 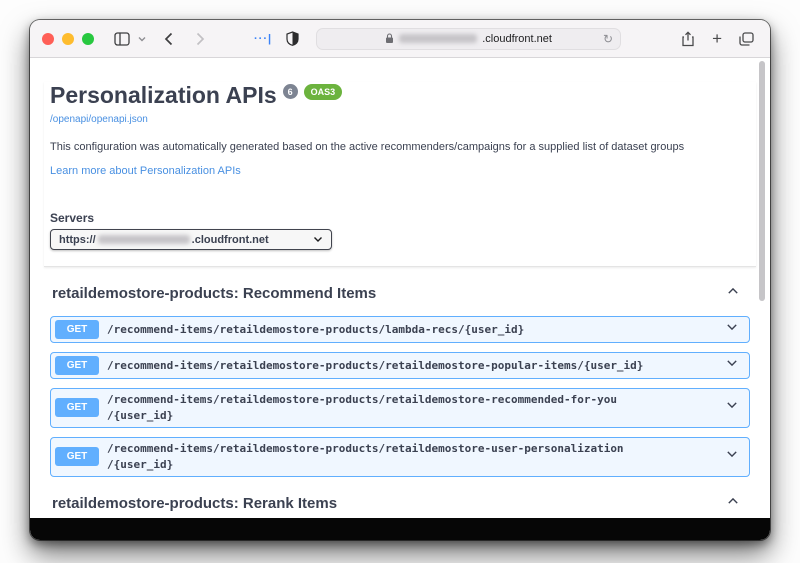 What do you see at coordinates (390, 38) in the screenshot?
I see `lock-icon` at bounding box center [390, 38].